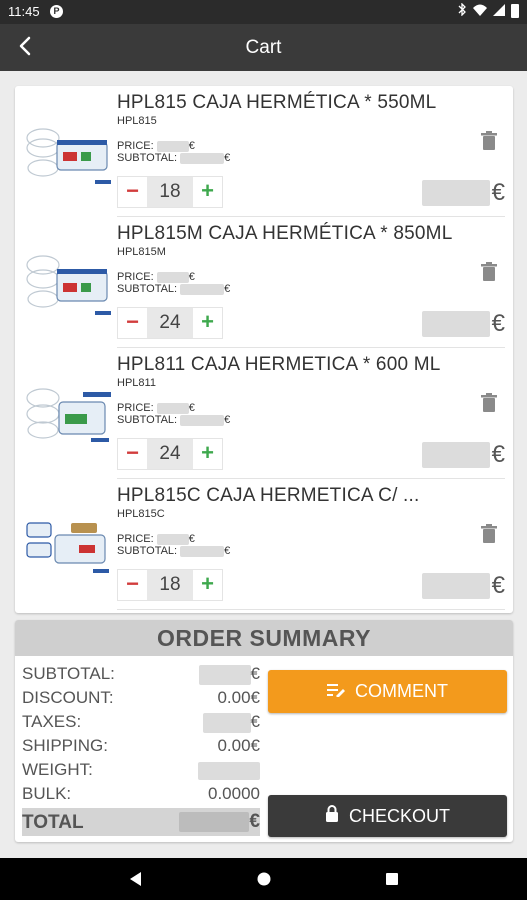 The height and width of the screenshot is (900, 527). I want to click on checkout-button: CHECKOUT, so click(387, 816).